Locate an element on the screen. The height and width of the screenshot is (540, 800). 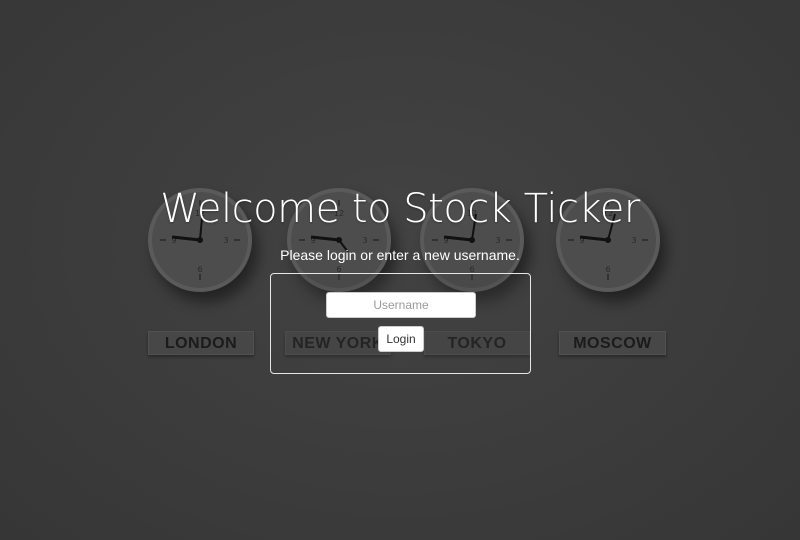
username-input is located at coordinates (401, 305).